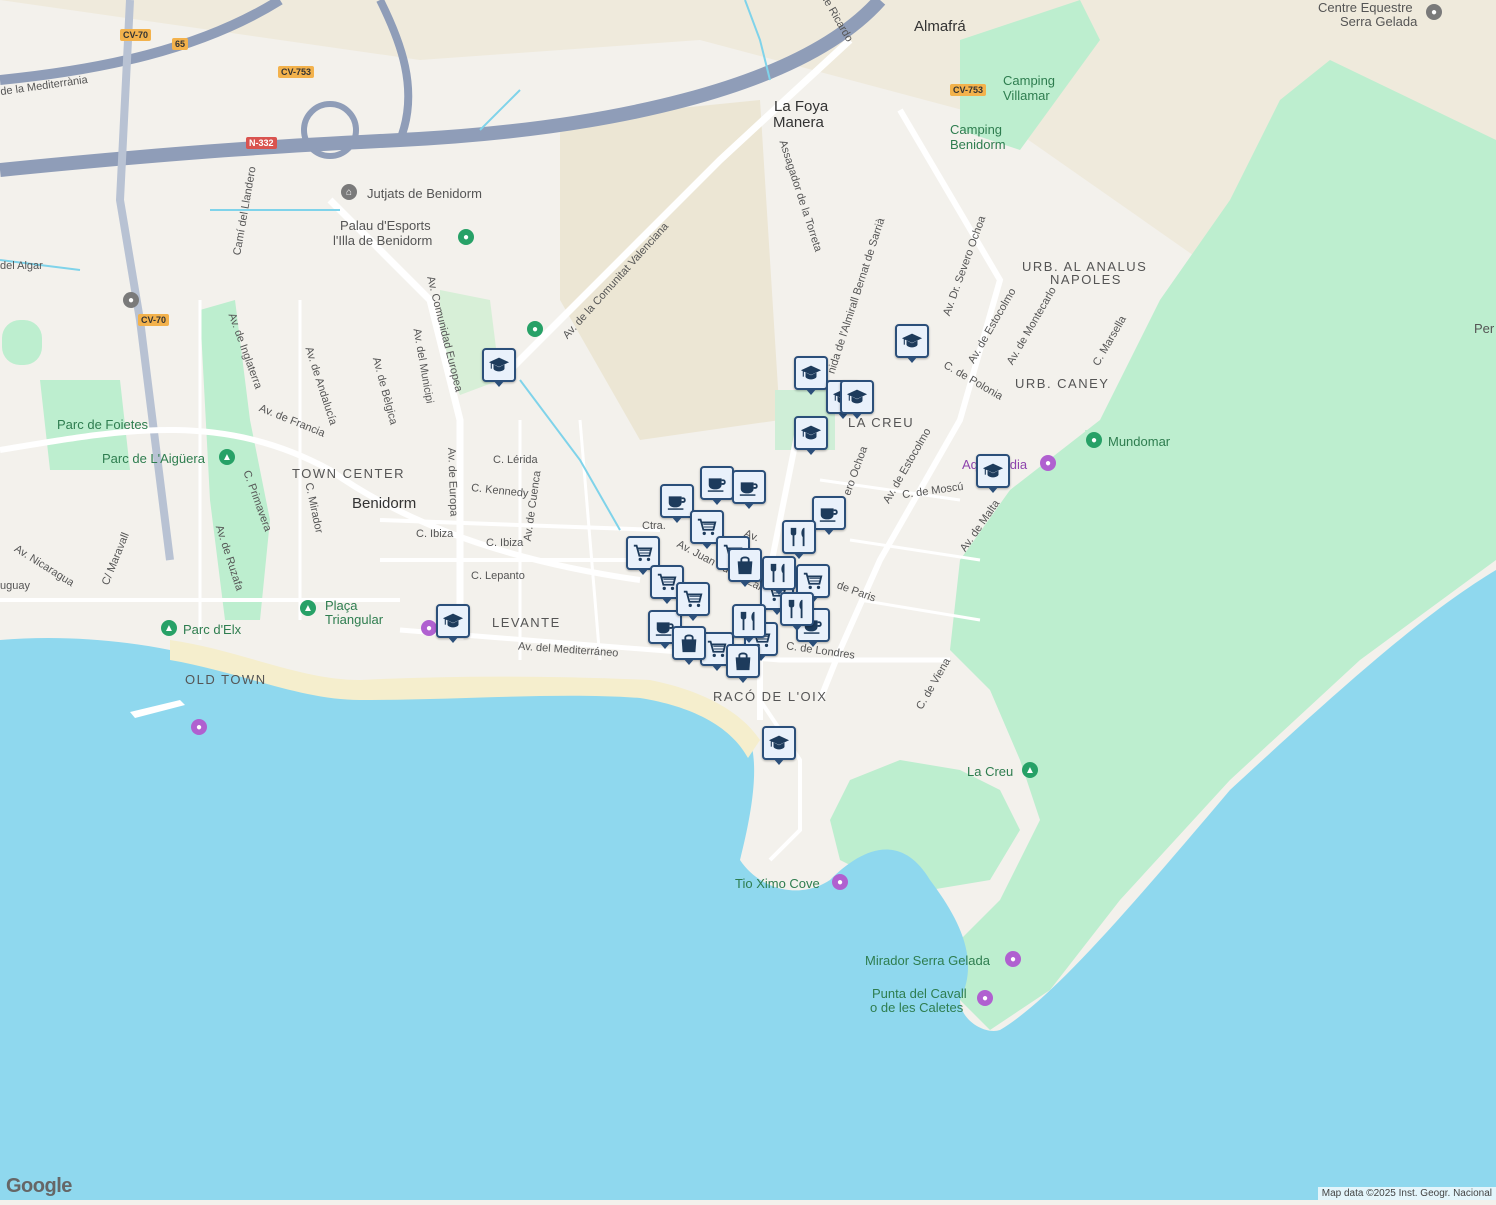 This screenshot has width=1496, height=1205. What do you see at coordinates (15, 586) in the screenshot?
I see `label-uguay: uguay` at bounding box center [15, 586].